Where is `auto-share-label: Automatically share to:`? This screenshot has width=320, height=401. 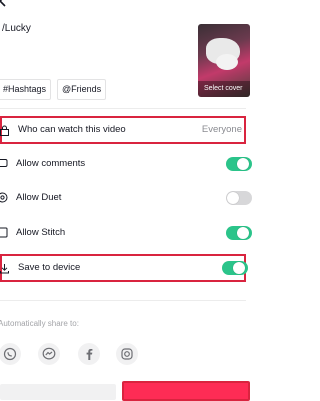 auto-share-label: Automatically share to: is located at coordinates (39, 323).